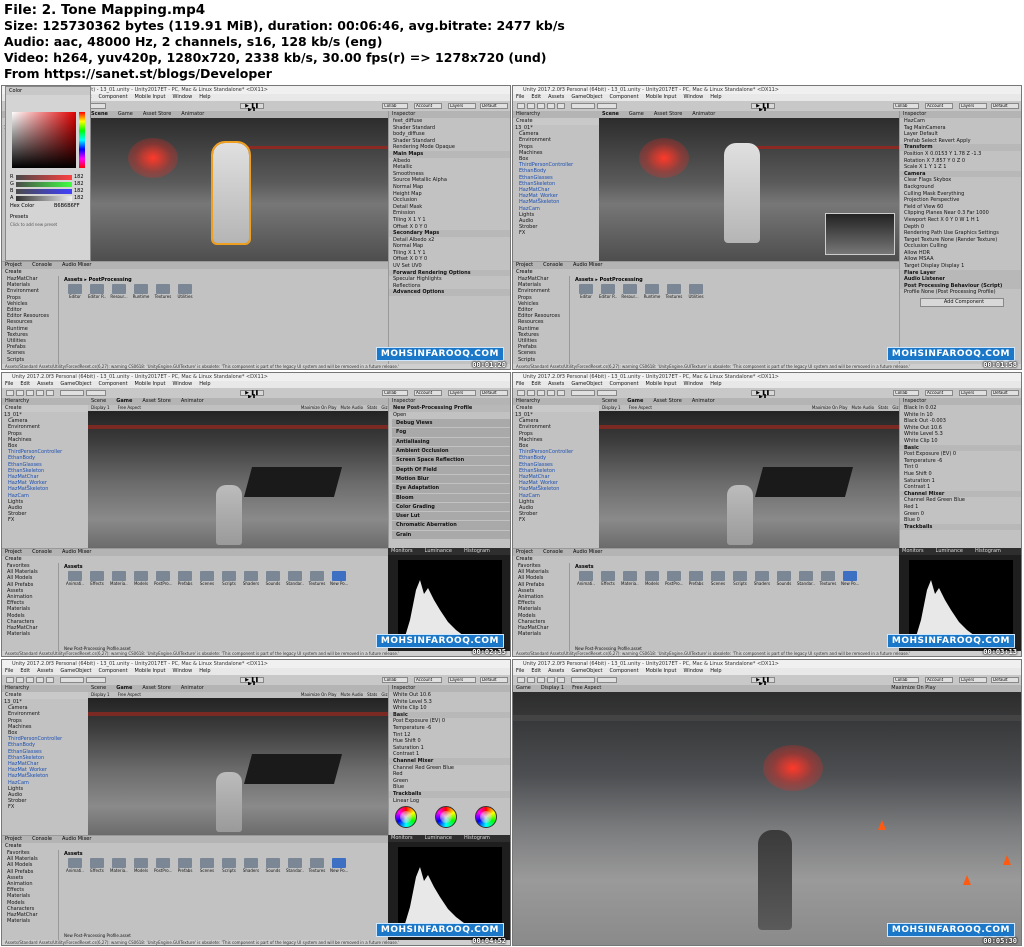  Describe the element at coordinates (536, 97) in the screenshot. I see `menu-item-edit: Edit` at that location.